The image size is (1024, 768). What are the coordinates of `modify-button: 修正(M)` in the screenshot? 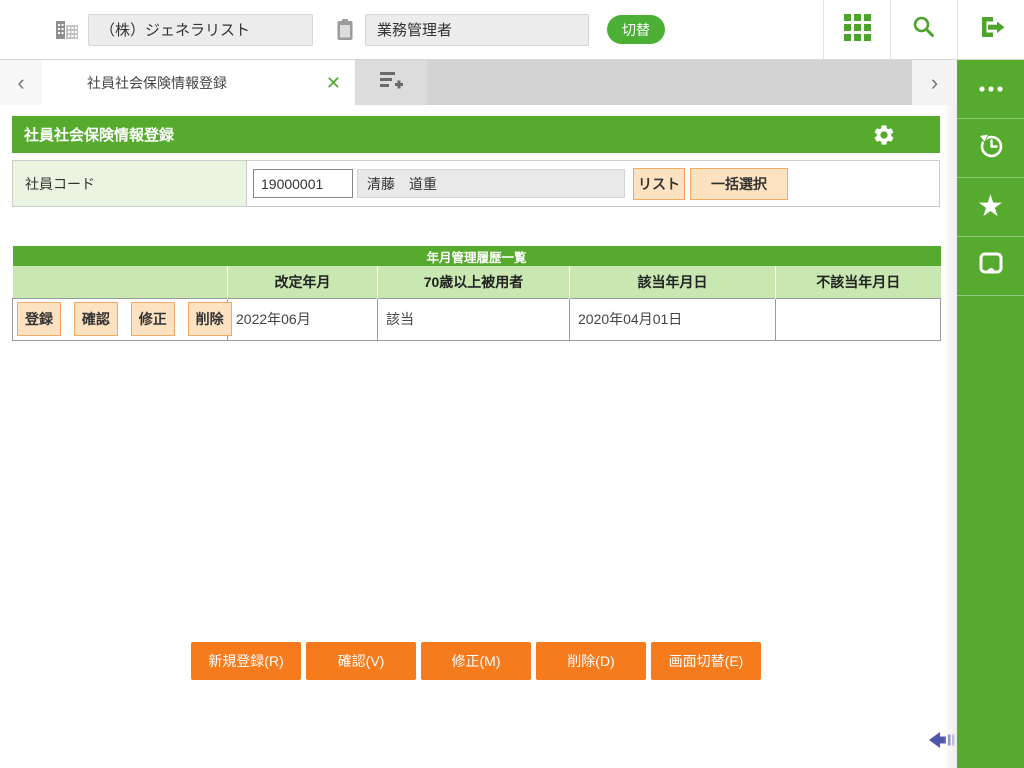 It's located at (476, 661).